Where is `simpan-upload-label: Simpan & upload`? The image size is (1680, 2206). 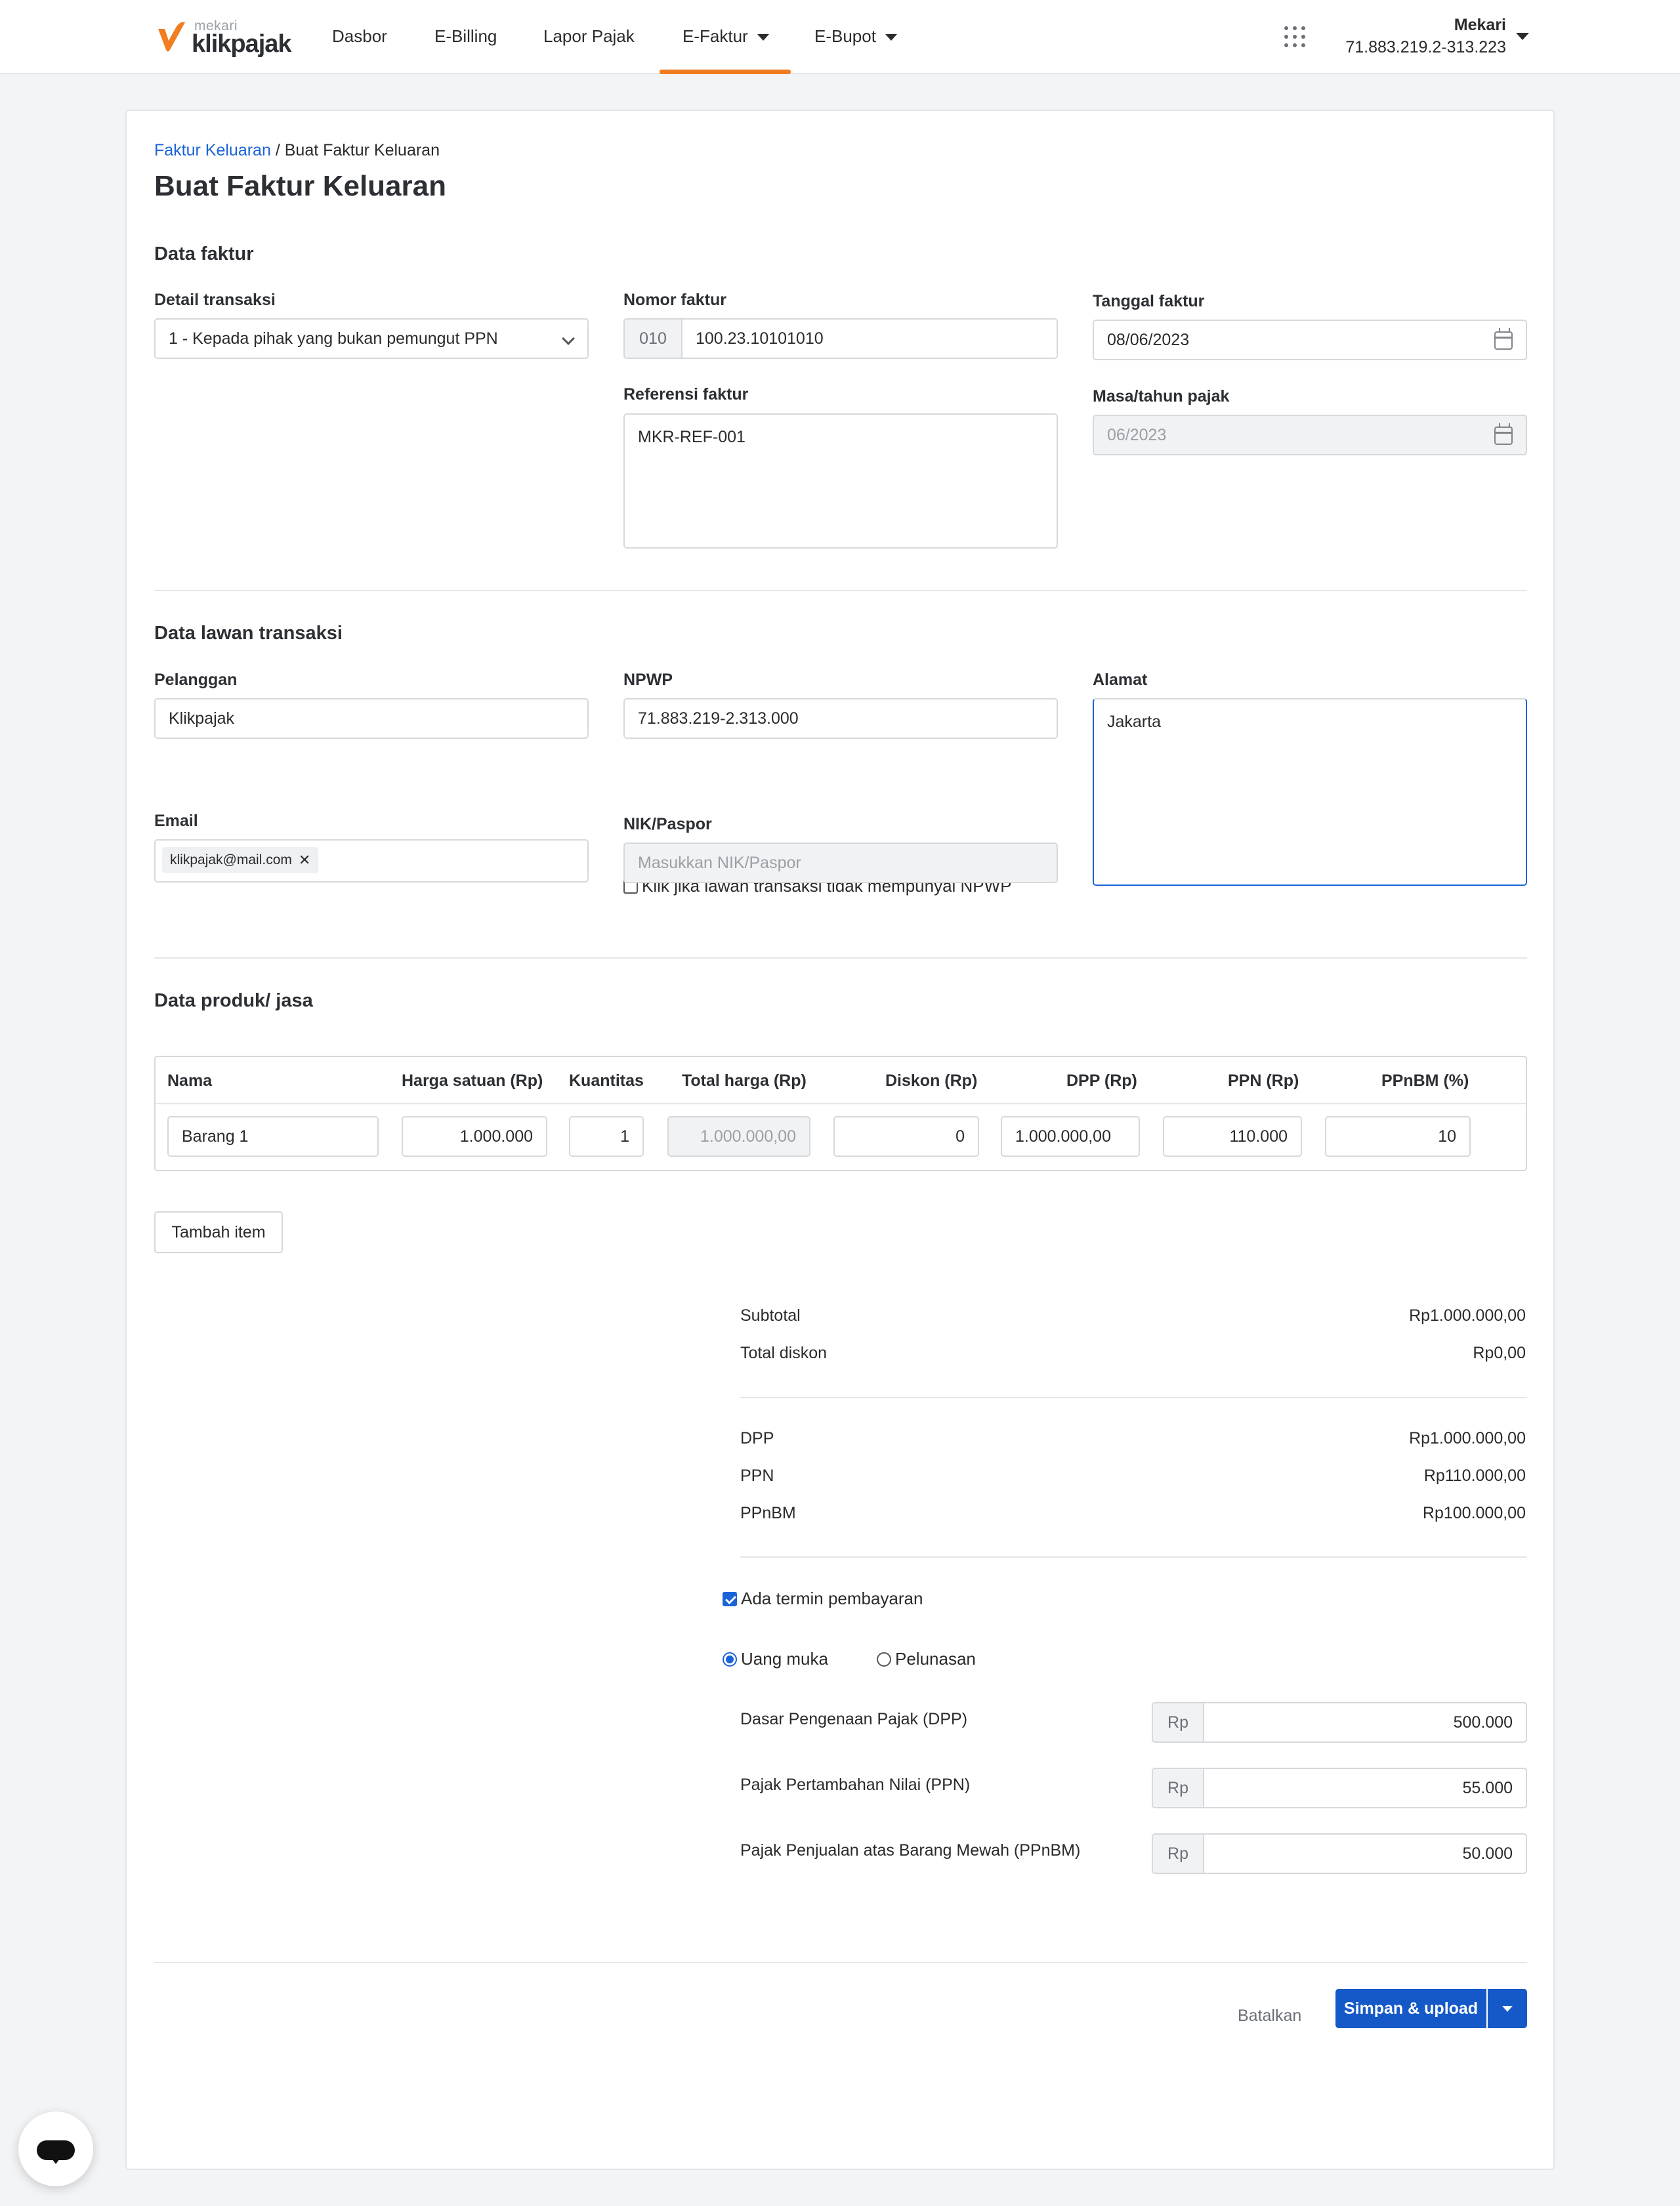
simpan-upload-label: Simpan & upload is located at coordinates (1411, 2008).